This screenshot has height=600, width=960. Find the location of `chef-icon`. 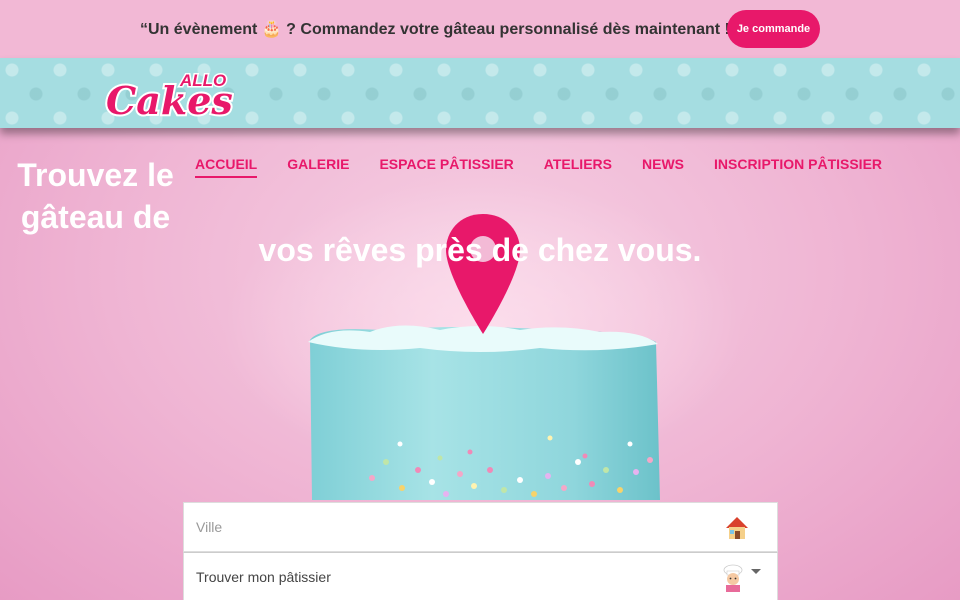

chef-icon is located at coordinates (733, 578).